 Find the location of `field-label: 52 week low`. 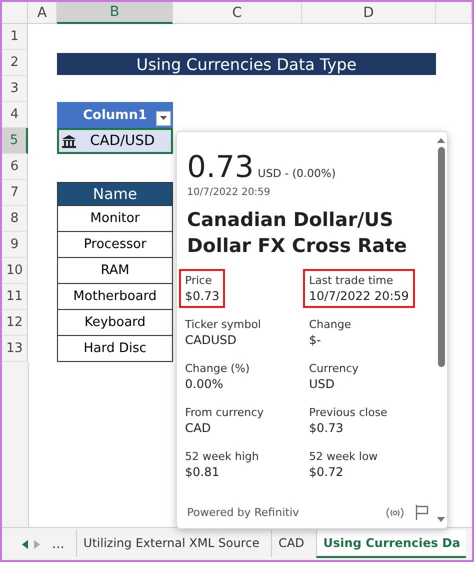

field-label: 52 week low is located at coordinates (343, 457).